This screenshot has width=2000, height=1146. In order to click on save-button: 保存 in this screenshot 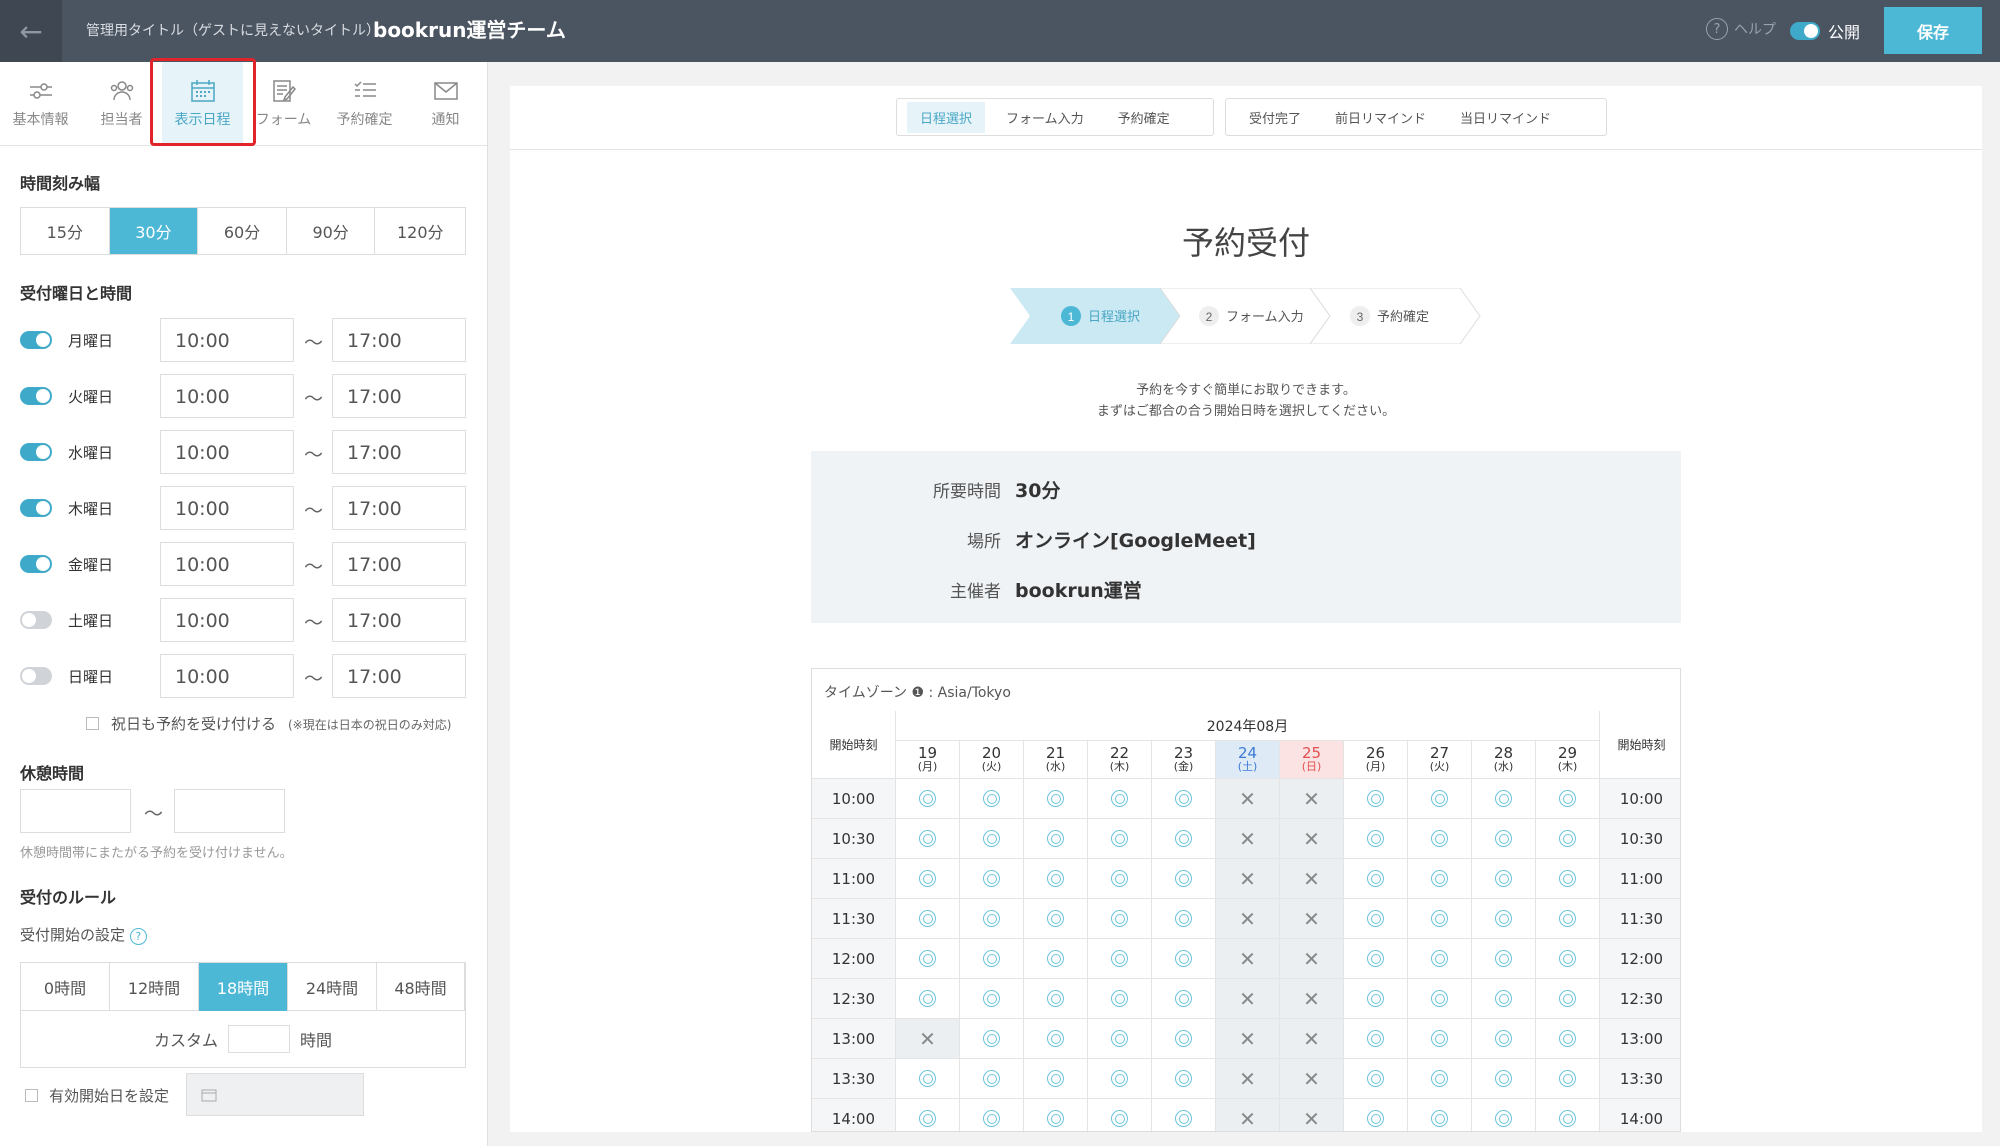, I will do `click(1933, 30)`.